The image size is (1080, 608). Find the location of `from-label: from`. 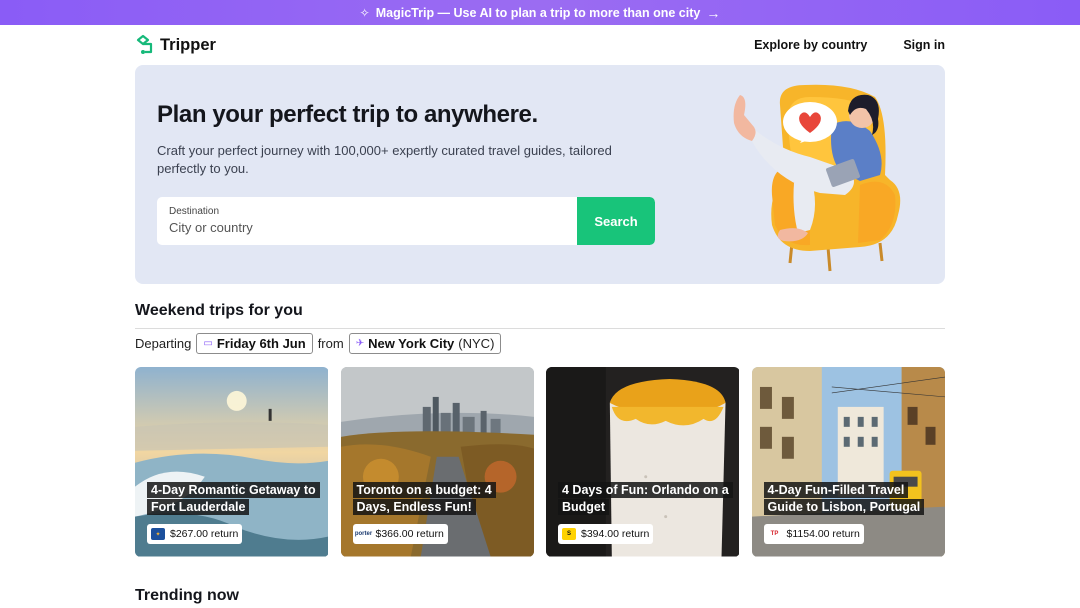

from-label: from is located at coordinates (330, 343).